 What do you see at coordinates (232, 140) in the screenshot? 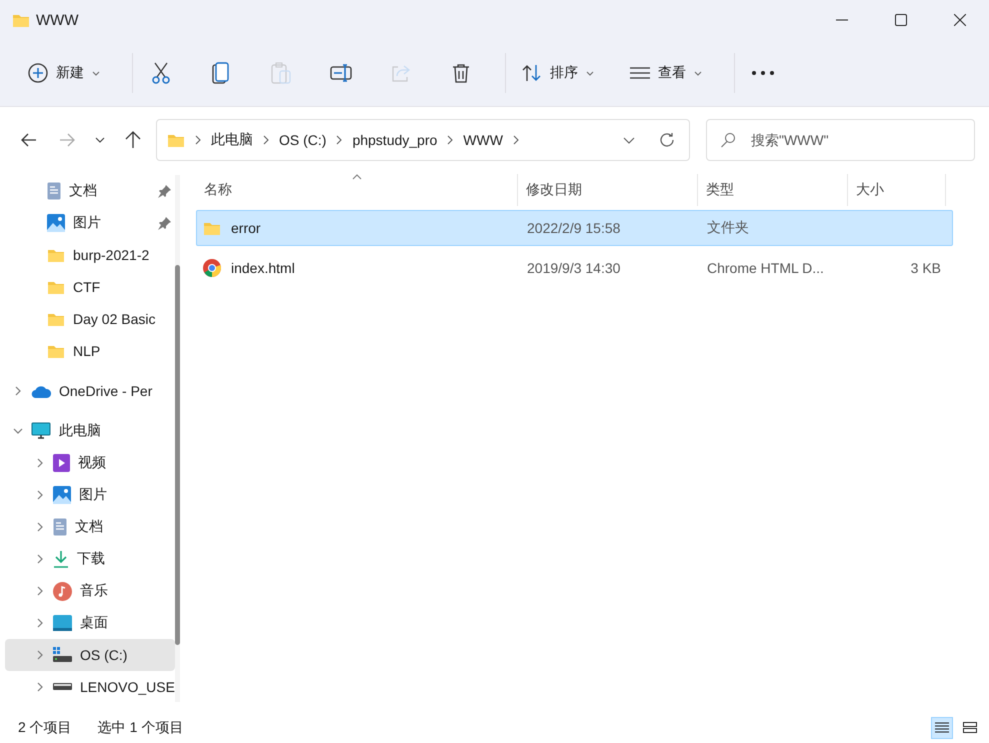
I see `breadcrumb-item: 此电脑` at bounding box center [232, 140].